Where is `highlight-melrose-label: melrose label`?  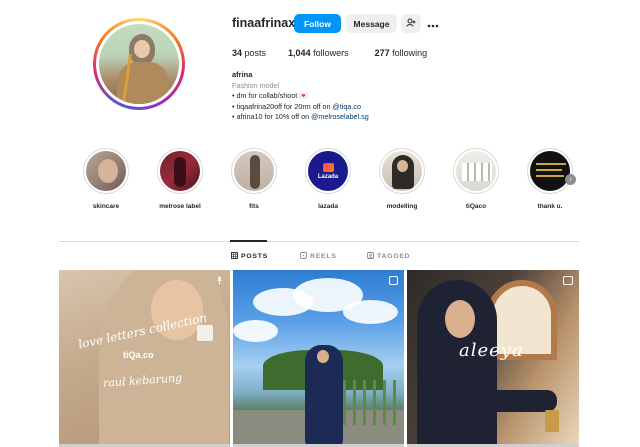
highlight-melrose-label: melrose label is located at coordinates (180, 179).